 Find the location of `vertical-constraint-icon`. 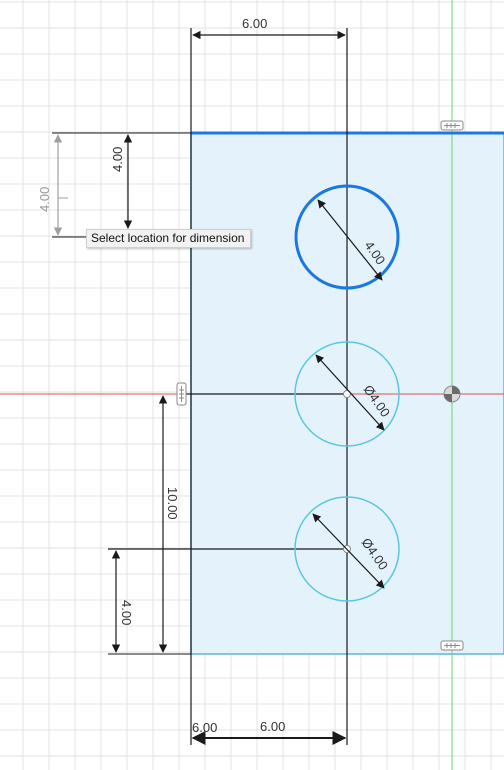

vertical-constraint-icon is located at coordinates (181, 394).